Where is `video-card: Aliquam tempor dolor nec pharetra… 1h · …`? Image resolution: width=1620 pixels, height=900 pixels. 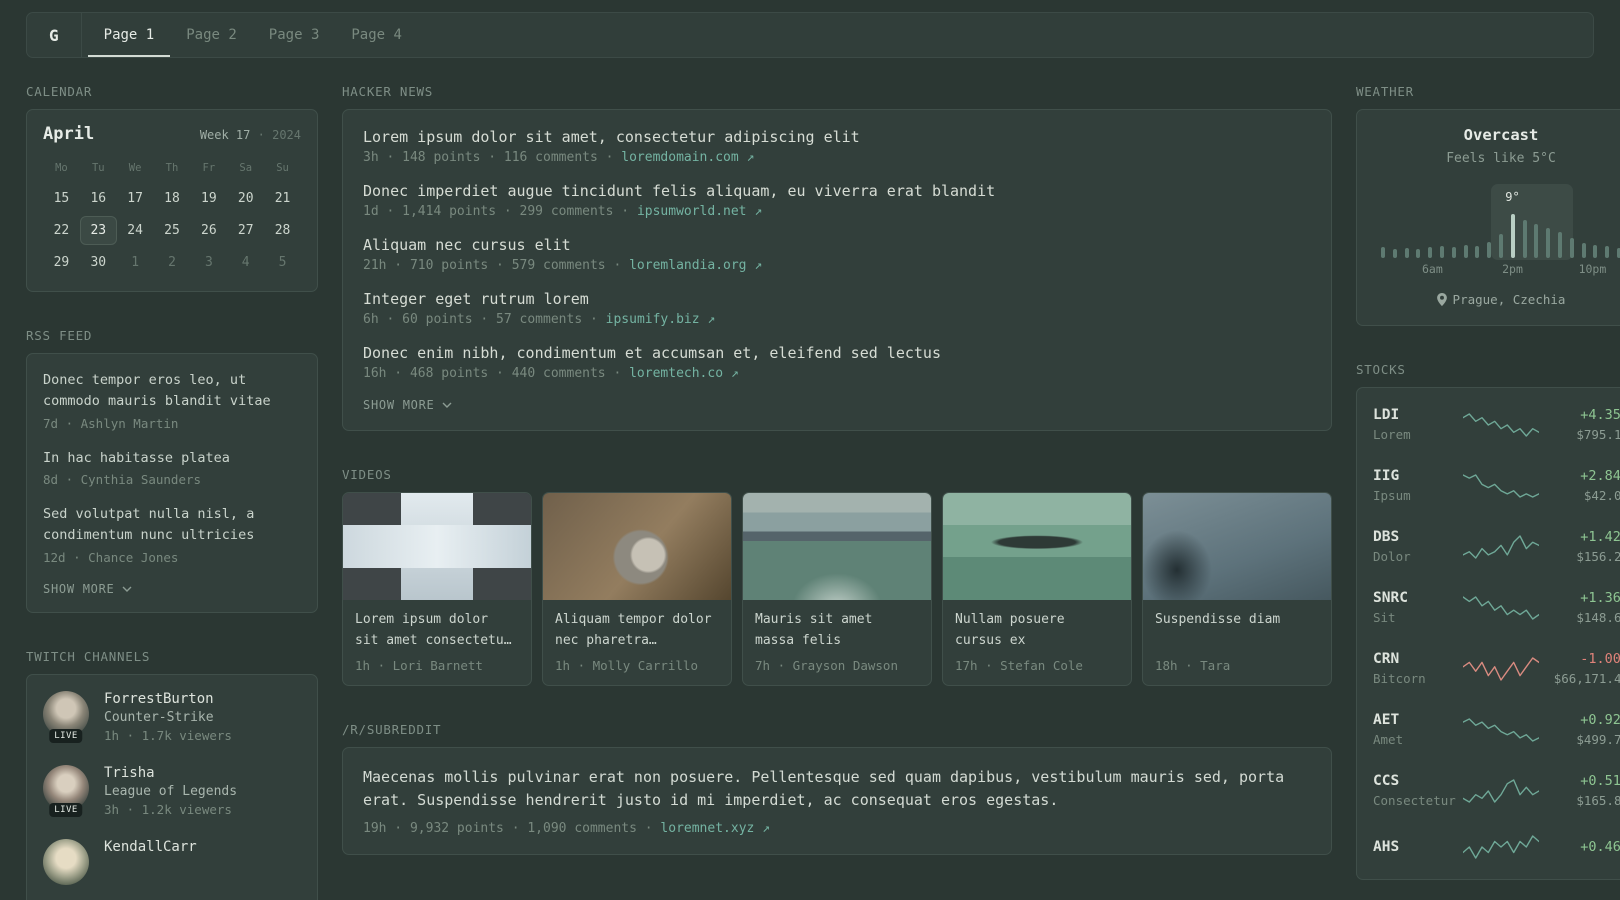
video-card: Aliquam tempor dolor nec pharetra… 1h · … is located at coordinates (637, 589).